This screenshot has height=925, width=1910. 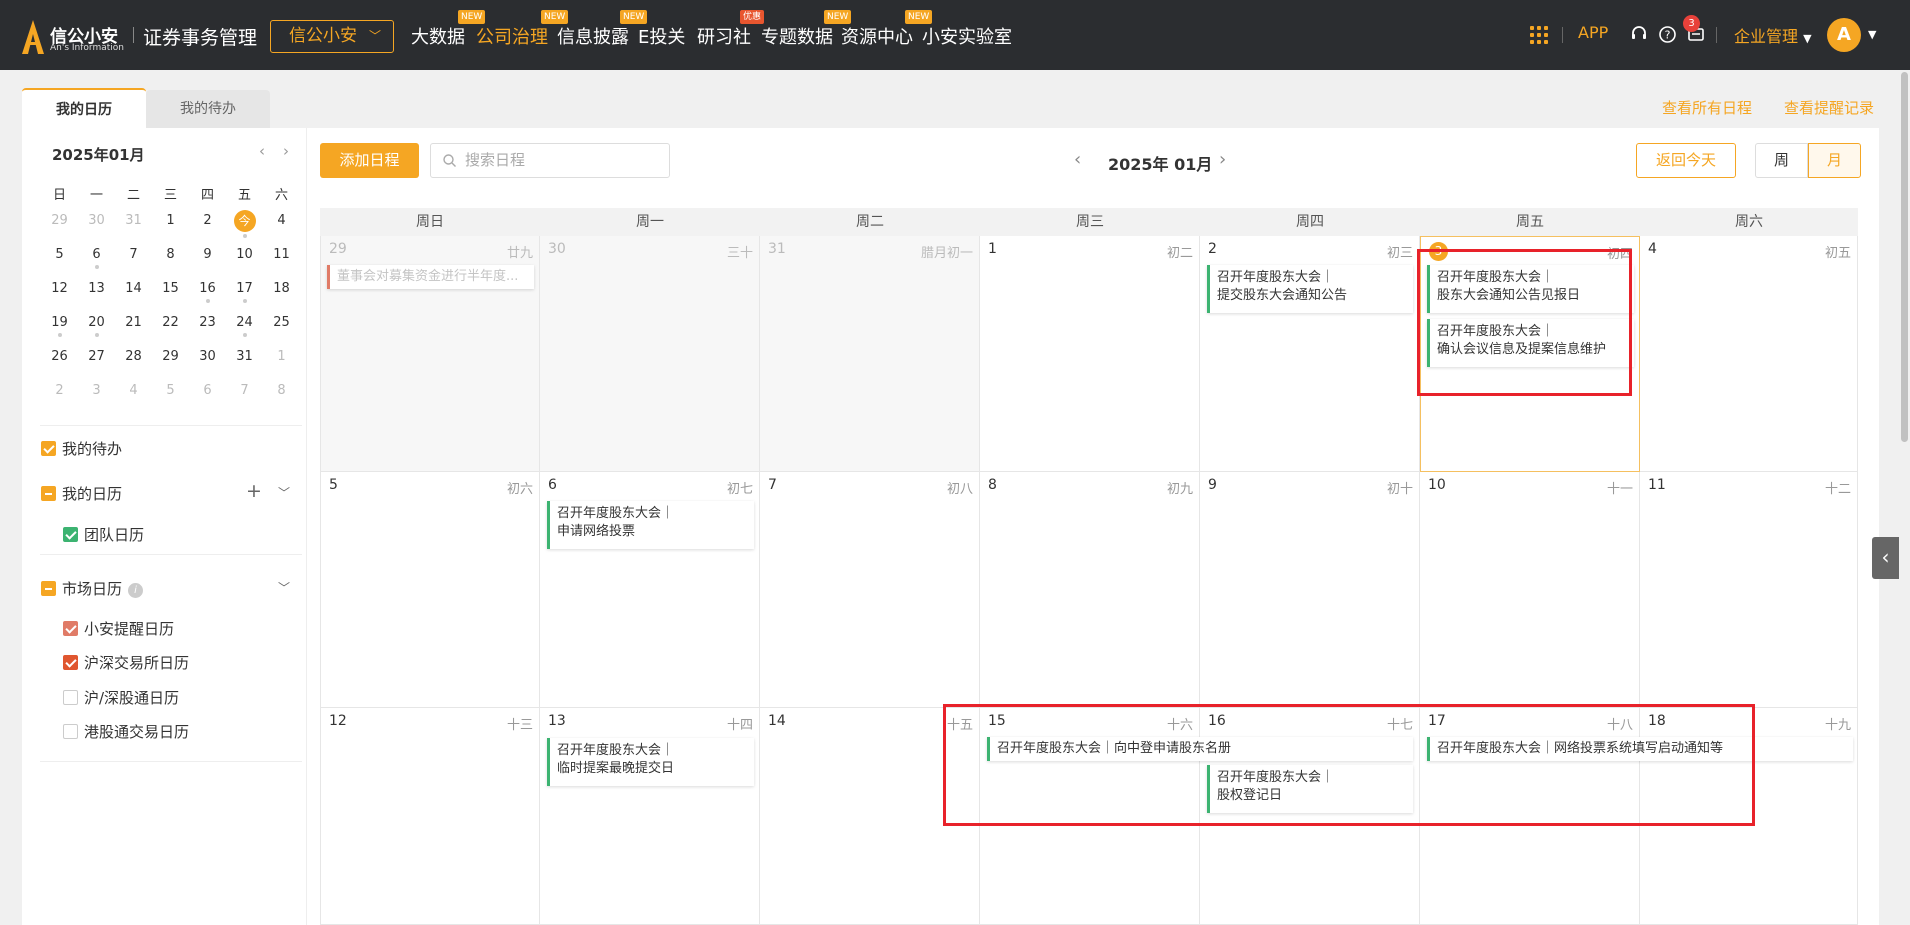 What do you see at coordinates (1077, 159) in the screenshot?
I see `prev-month-icon: ‹` at bounding box center [1077, 159].